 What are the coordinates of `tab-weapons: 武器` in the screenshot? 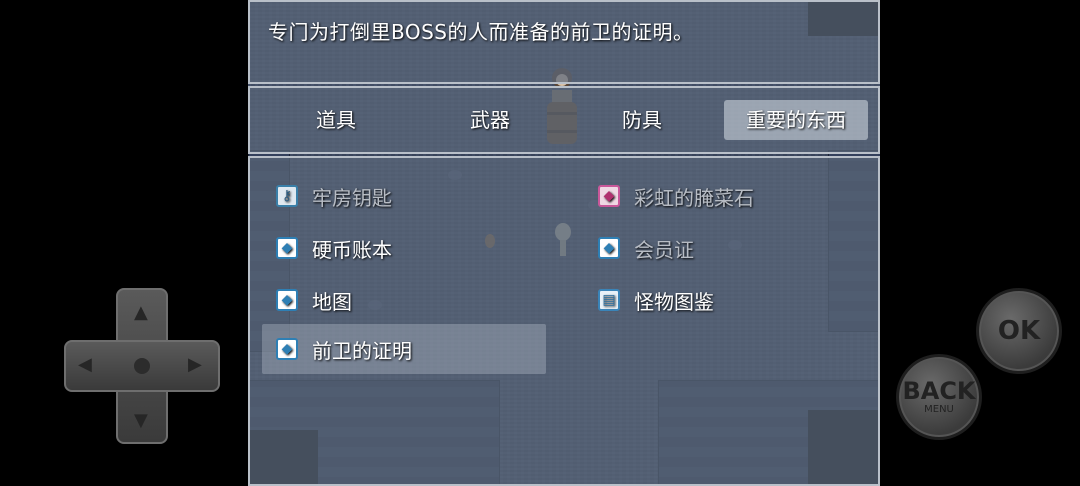 It's located at (490, 120).